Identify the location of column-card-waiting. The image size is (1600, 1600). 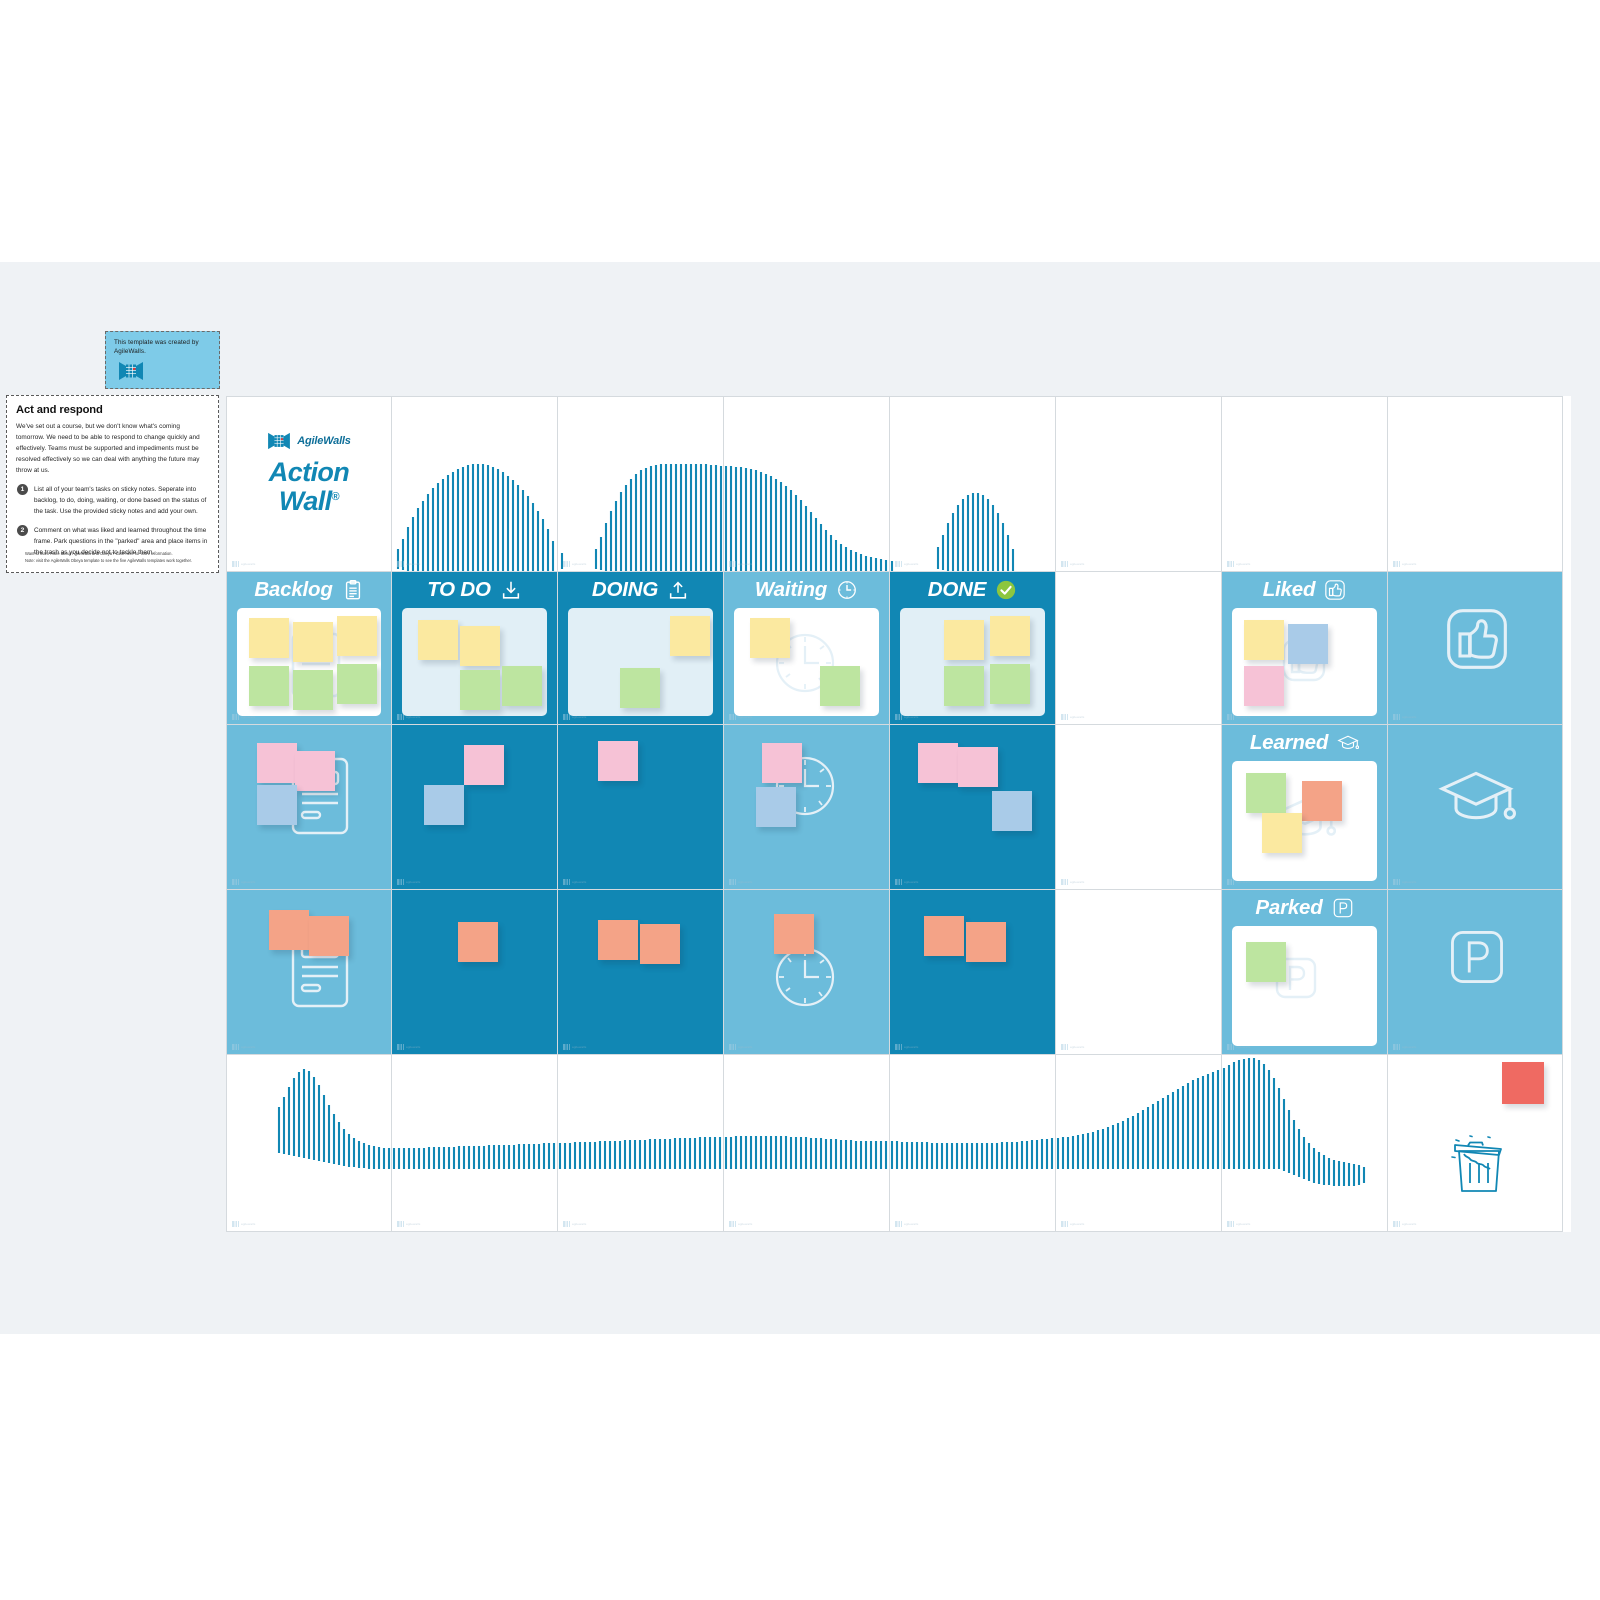
(806, 662).